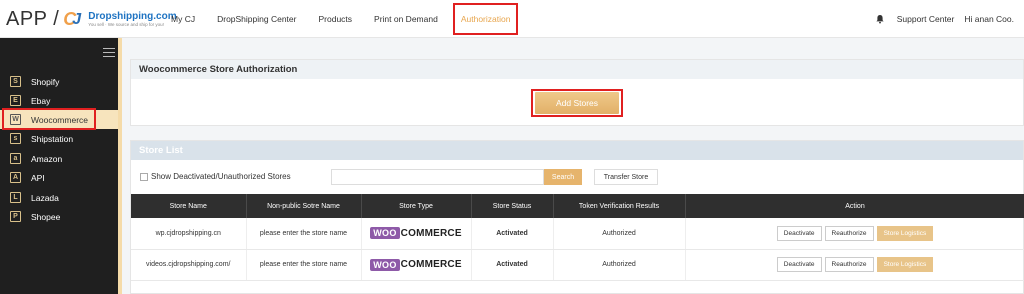 Image resolution: width=1024 pixels, height=294 pixels. I want to click on sidebar-item-label: Shipstation, so click(52, 138).